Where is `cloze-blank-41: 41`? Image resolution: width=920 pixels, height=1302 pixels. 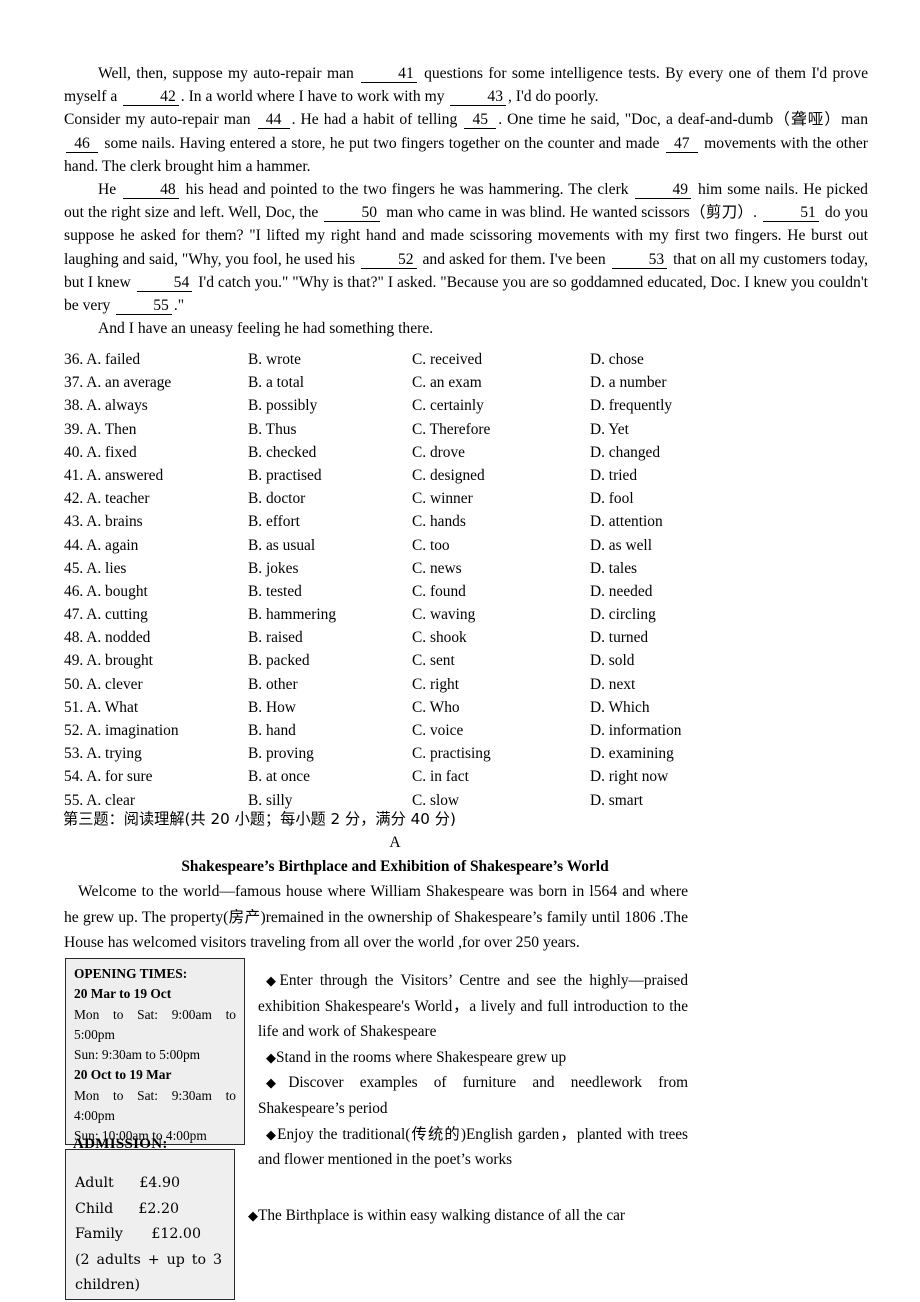
cloze-blank-41: 41 is located at coordinates (389, 74).